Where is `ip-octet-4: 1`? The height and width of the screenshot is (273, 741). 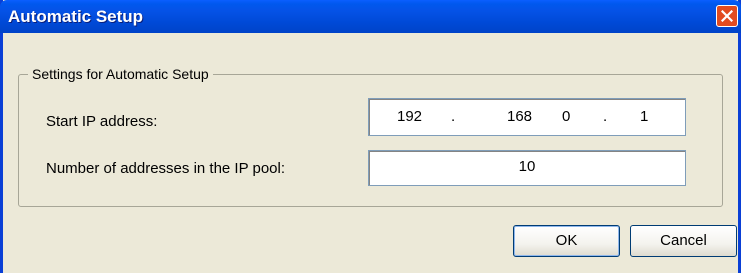 ip-octet-4: 1 is located at coordinates (644, 116).